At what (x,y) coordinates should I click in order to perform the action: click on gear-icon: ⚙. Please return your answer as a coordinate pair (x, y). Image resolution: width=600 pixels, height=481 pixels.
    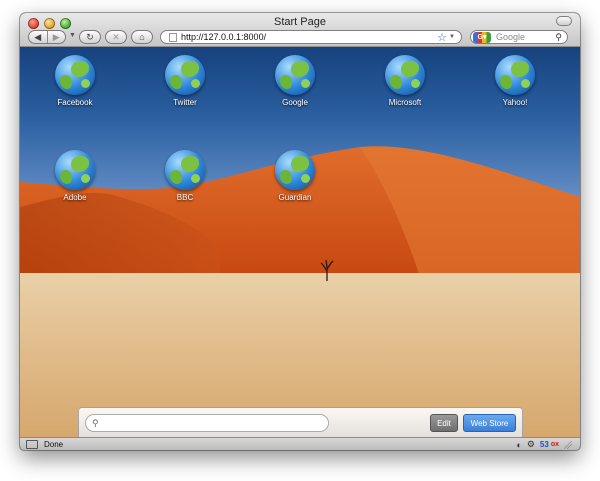
    Looking at the image, I should click on (531, 444).